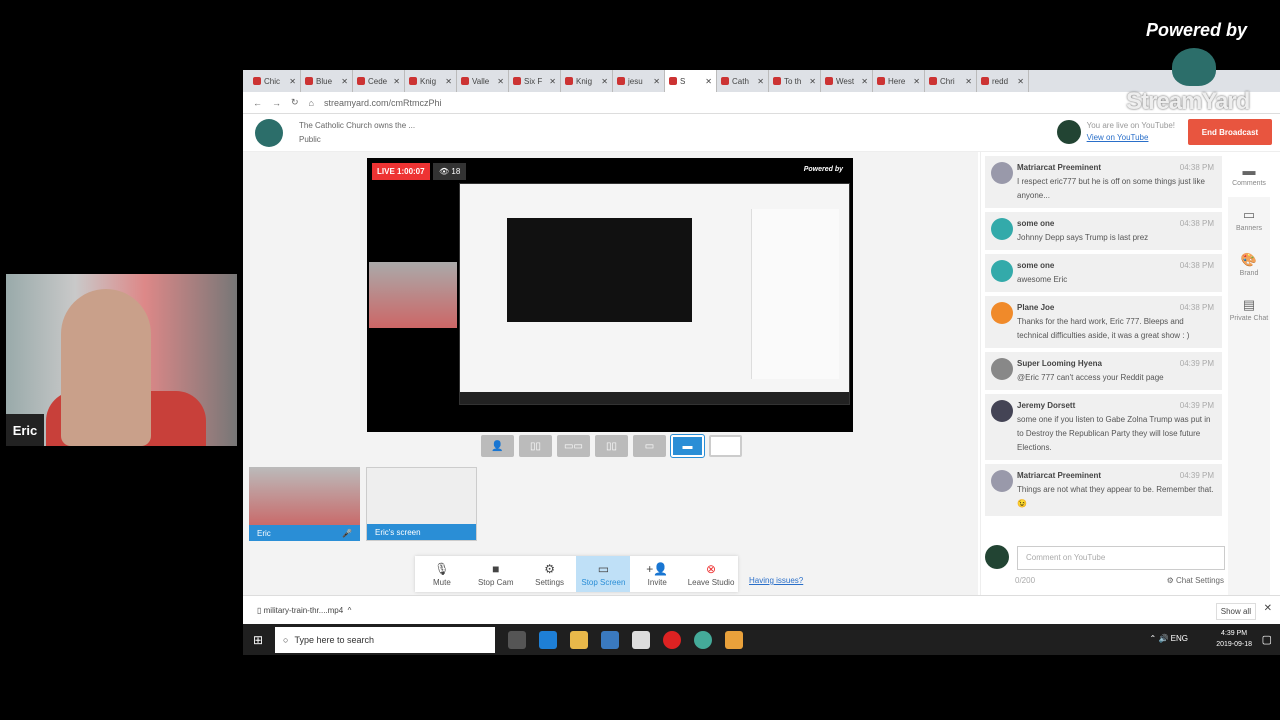  What do you see at coordinates (579, 639) in the screenshot?
I see `file-explorer-icon` at bounding box center [579, 639].